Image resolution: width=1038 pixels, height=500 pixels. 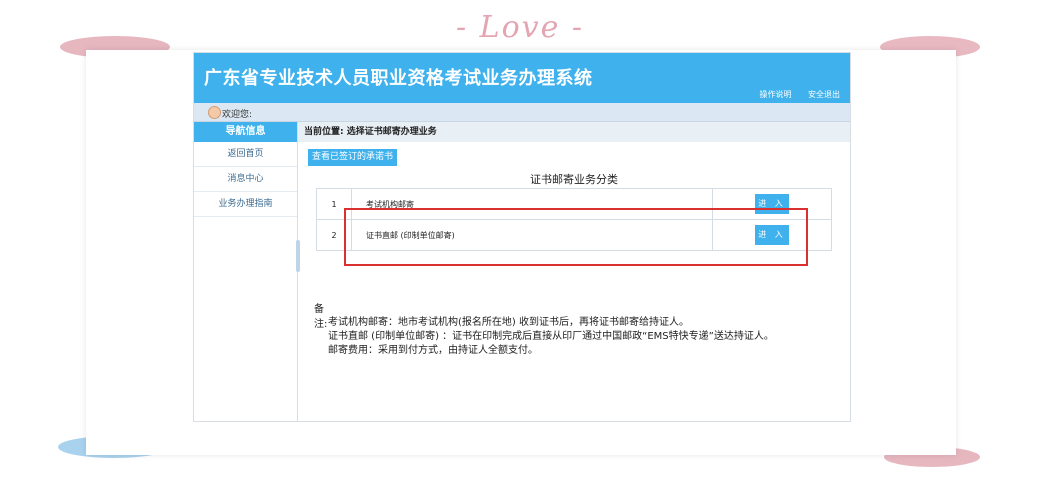 What do you see at coordinates (214, 112) in the screenshot?
I see `user-avatar-icon` at bounding box center [214, 112].